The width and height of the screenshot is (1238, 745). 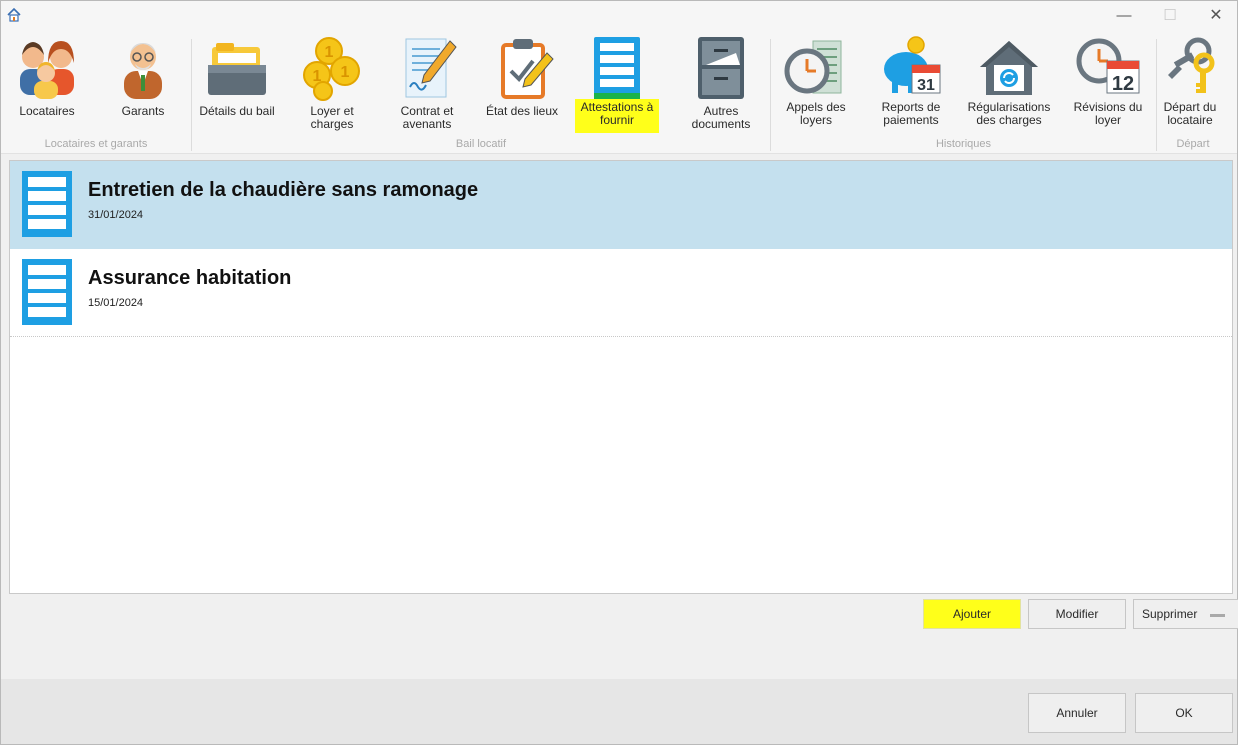 I want to click on ribbon-label: Loyer et charges, so click(x=332, y=117).